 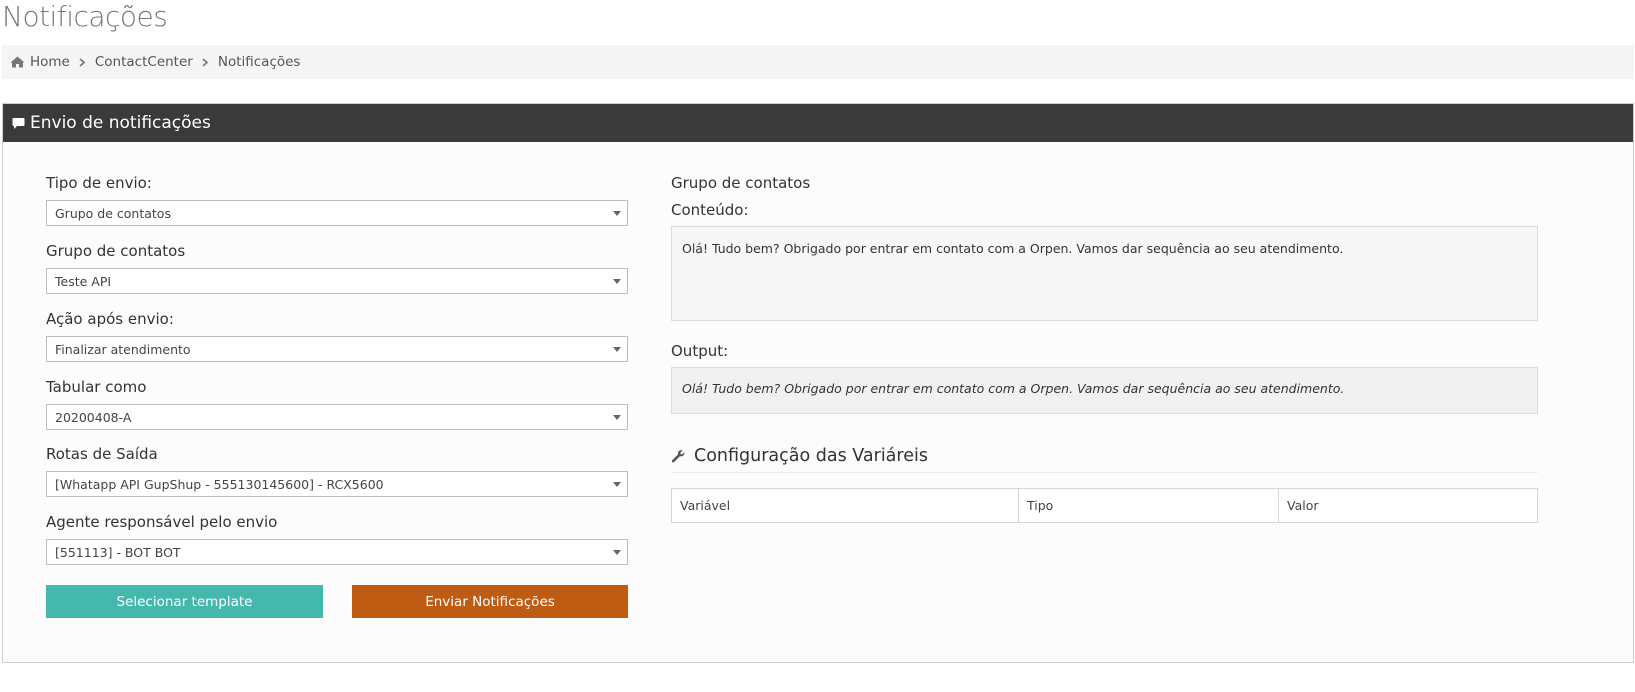 I want to click on acao-apos-envio-label: Ação após envio:, so click(x=110, y=319).